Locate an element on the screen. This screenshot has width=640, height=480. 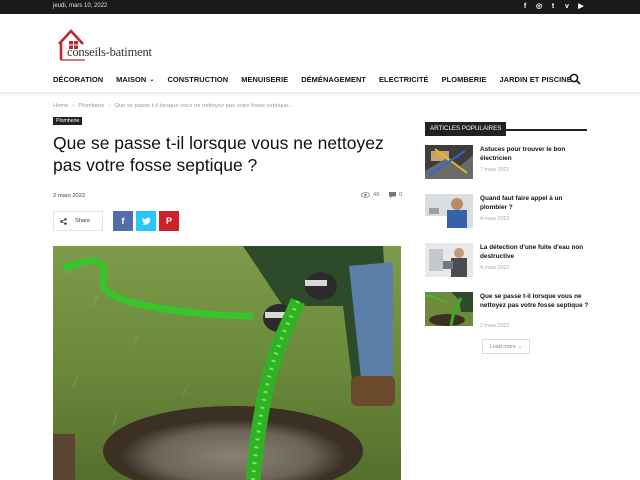
social-links: f ◎ t v ▶ is located at coordinates (553, 6).